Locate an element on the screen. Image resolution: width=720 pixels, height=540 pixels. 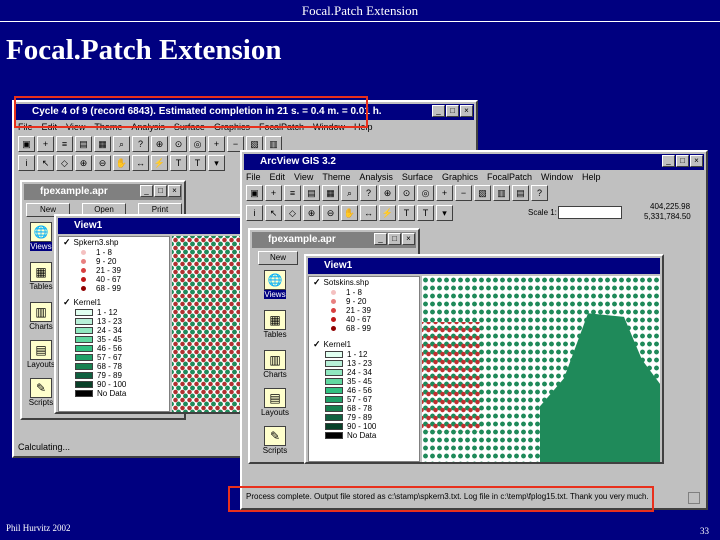
help-icon: ? is located at coordinates (539, 193).